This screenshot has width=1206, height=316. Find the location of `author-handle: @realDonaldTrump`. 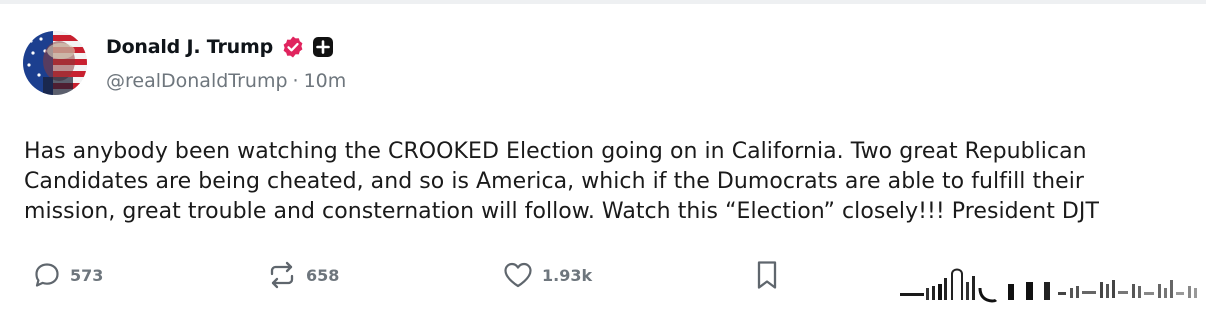

author-handle: @realDonaldTrump is located at coordinates (197, 81).